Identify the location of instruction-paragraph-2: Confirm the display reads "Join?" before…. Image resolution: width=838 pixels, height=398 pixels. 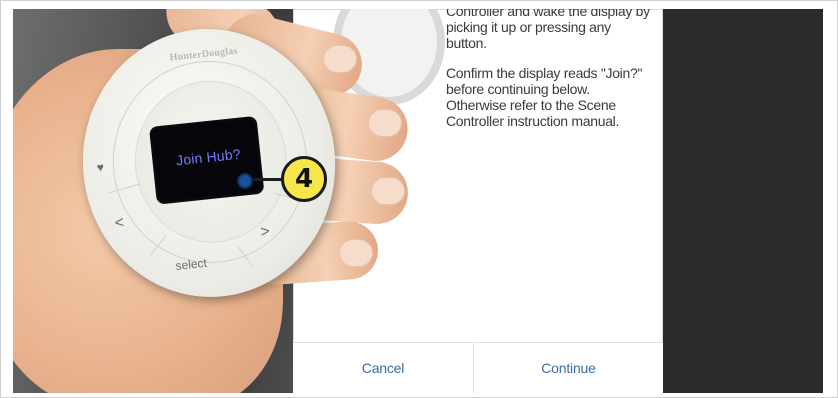
(544, 97).